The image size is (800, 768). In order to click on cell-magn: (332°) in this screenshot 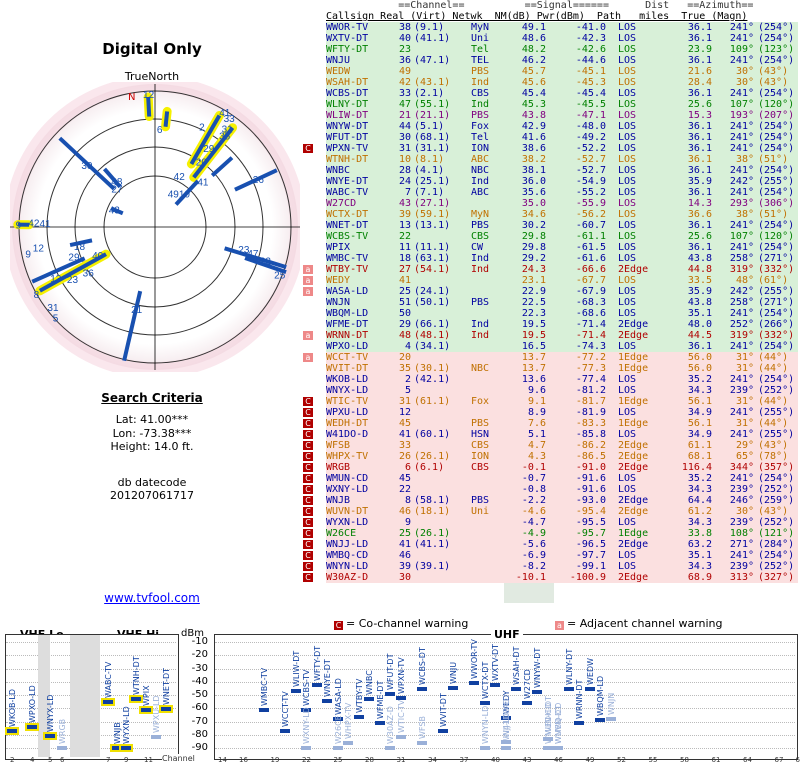, I will do `click(776, 269)`.